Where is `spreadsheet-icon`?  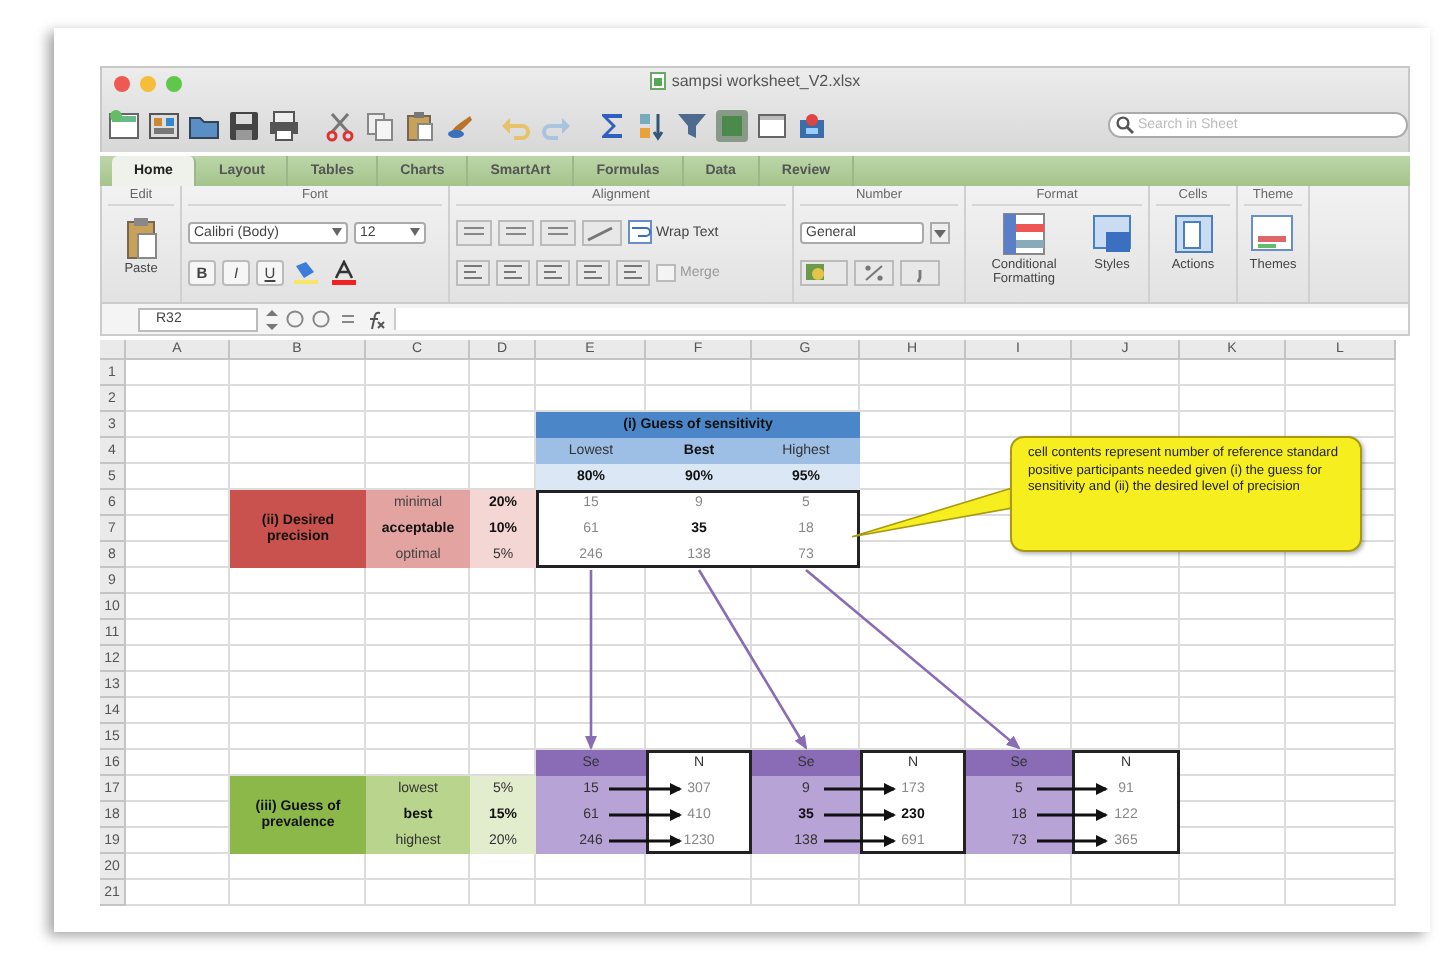
spreadsheet-icon is located at coordinates (124, 125).